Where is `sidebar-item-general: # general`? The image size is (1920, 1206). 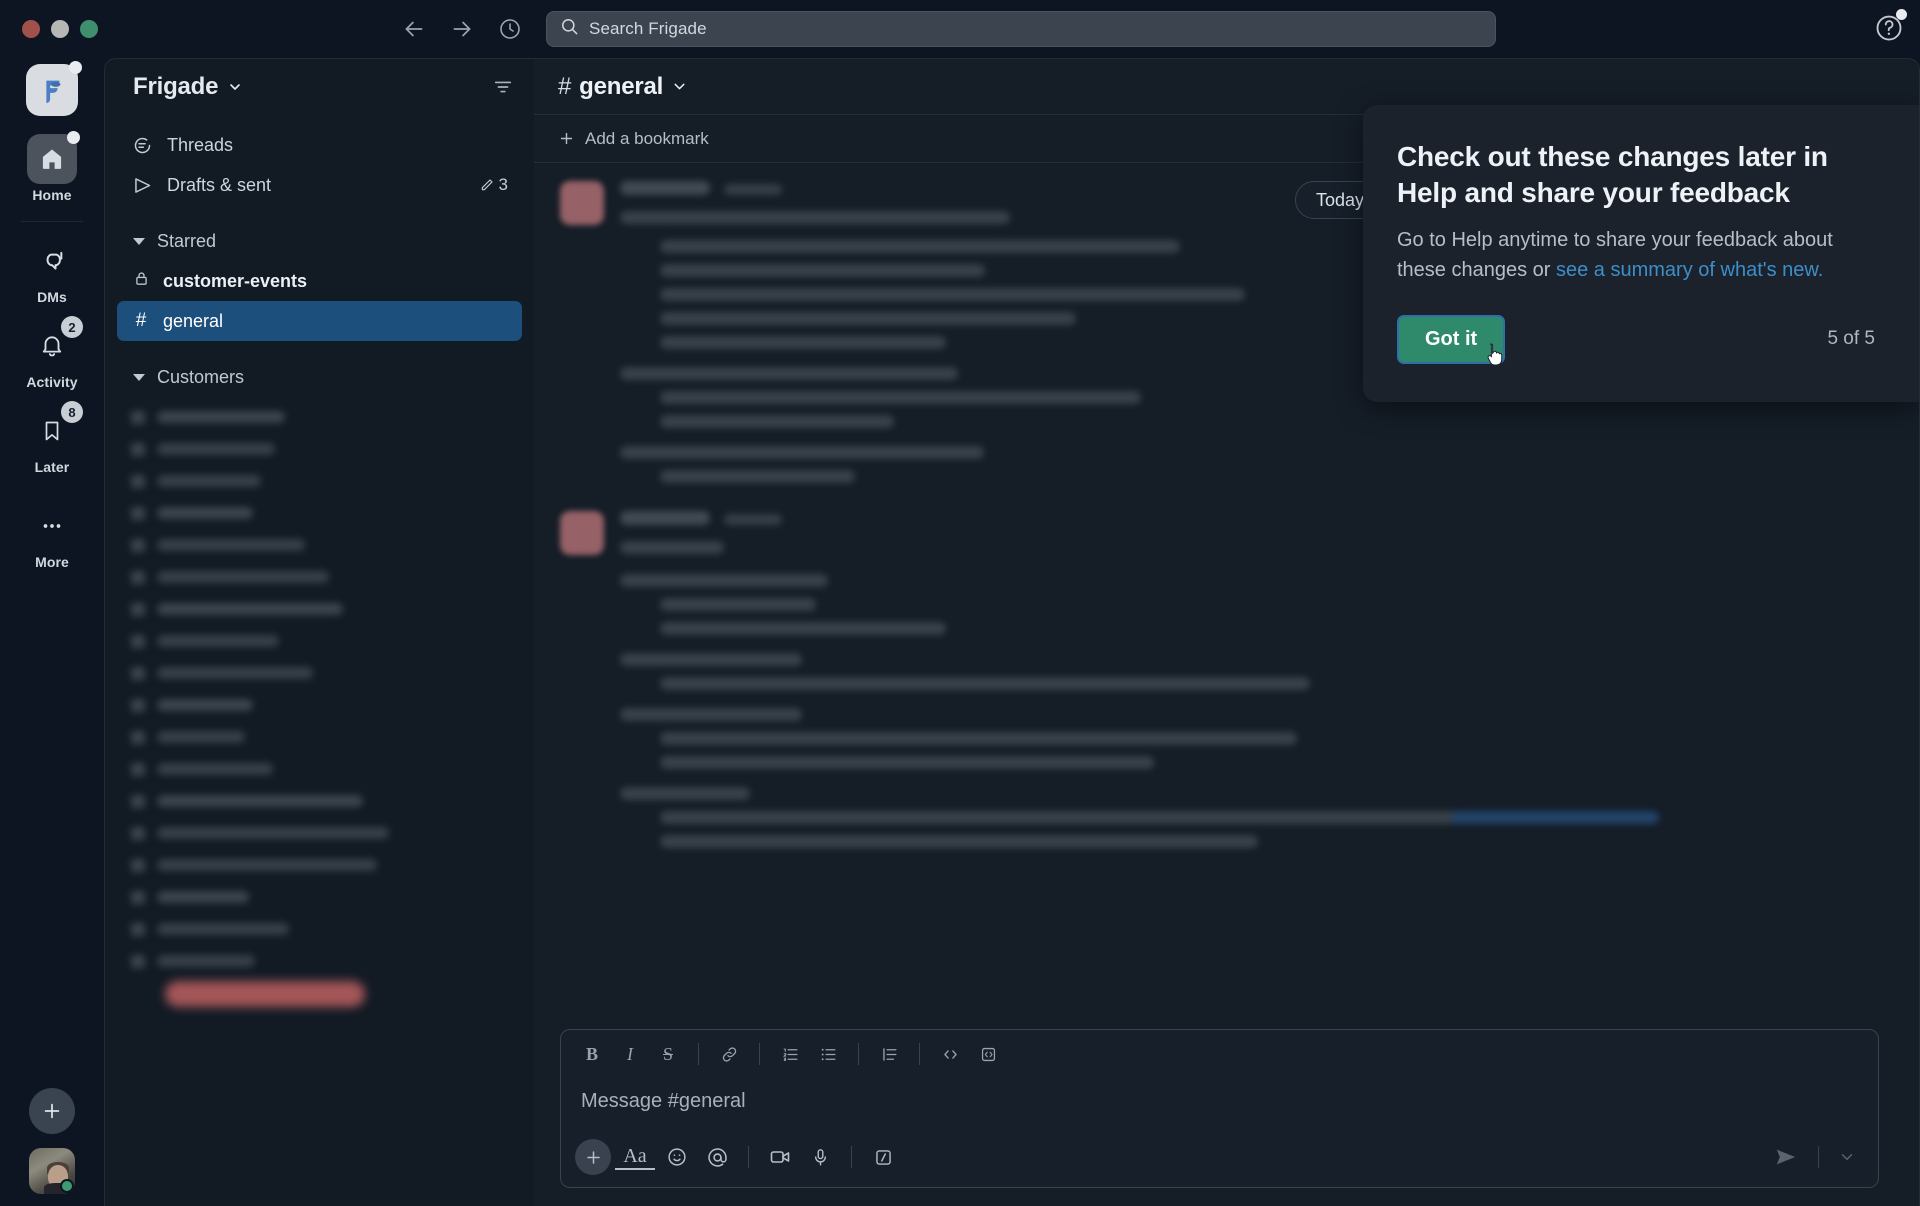
sidebar-item-general: # general is located at coordinates (319, 321).